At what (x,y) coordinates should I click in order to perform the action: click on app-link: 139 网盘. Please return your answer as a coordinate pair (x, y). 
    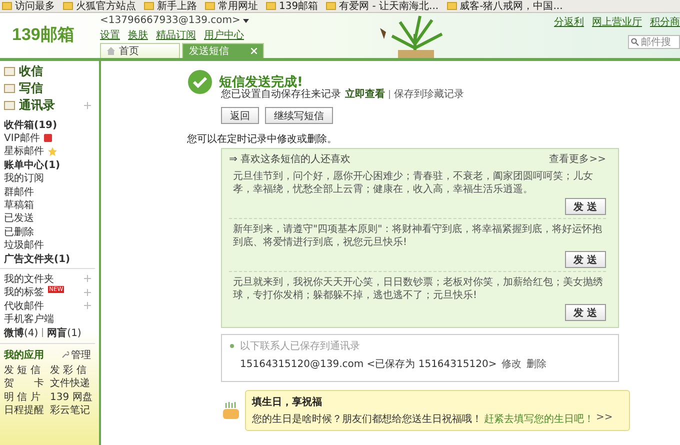
    Looking at the image, I should click on (75, 397).